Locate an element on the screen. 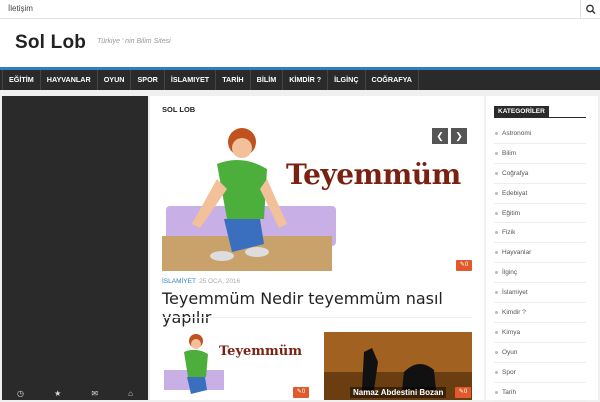 Image resolution: width=600 pixels, height=402 pixels. category-item: İslamiyet is located at coordinates (540, 293).